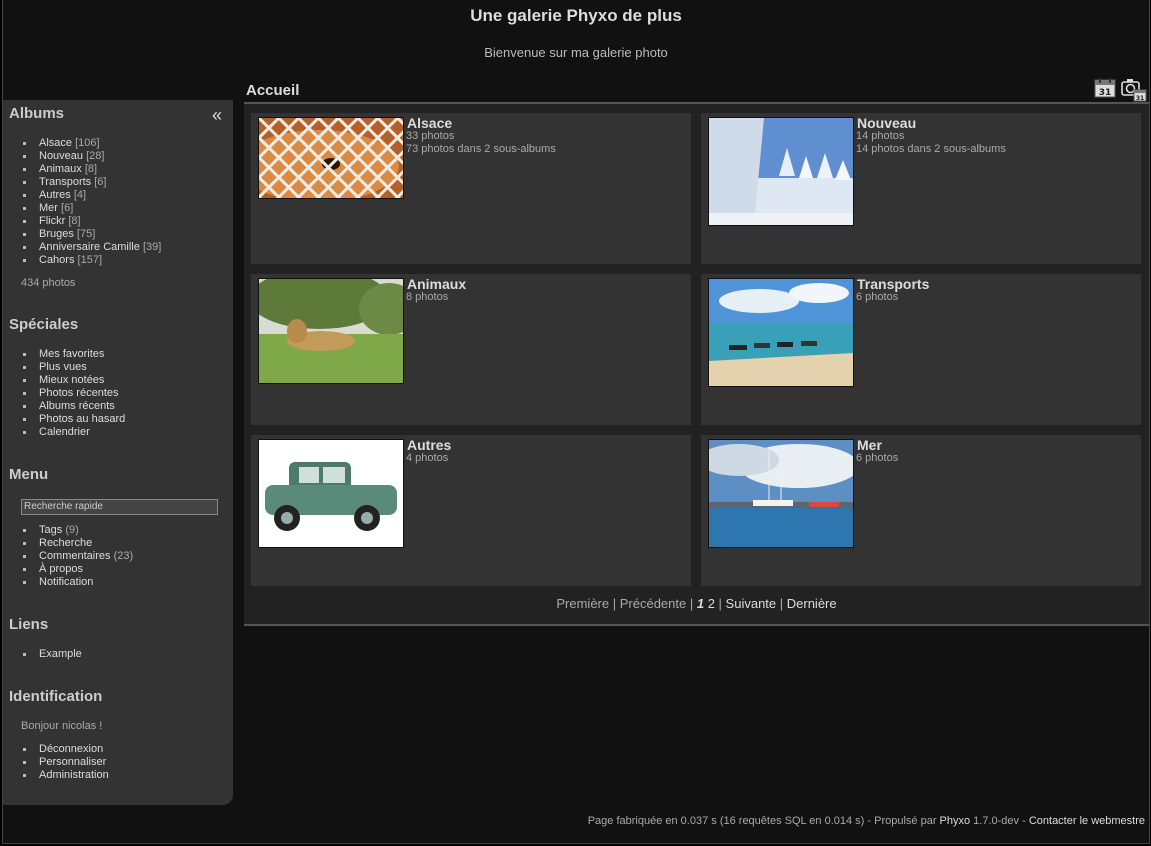 The height and width of the screenshot is (846, 1151). What do you see at coordinates (583, 603) in the screenshot?
I see `pager-first: Première` at bounding box center [583, 603].